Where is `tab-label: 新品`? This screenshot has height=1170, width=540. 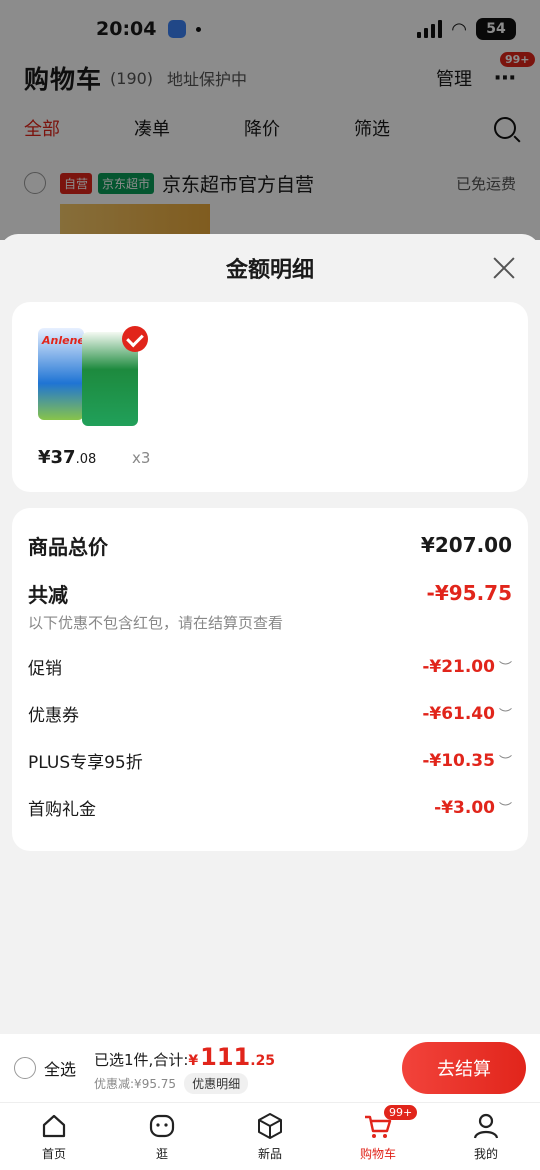
tab-label: 新品 is located at coordinates (269, 1154).